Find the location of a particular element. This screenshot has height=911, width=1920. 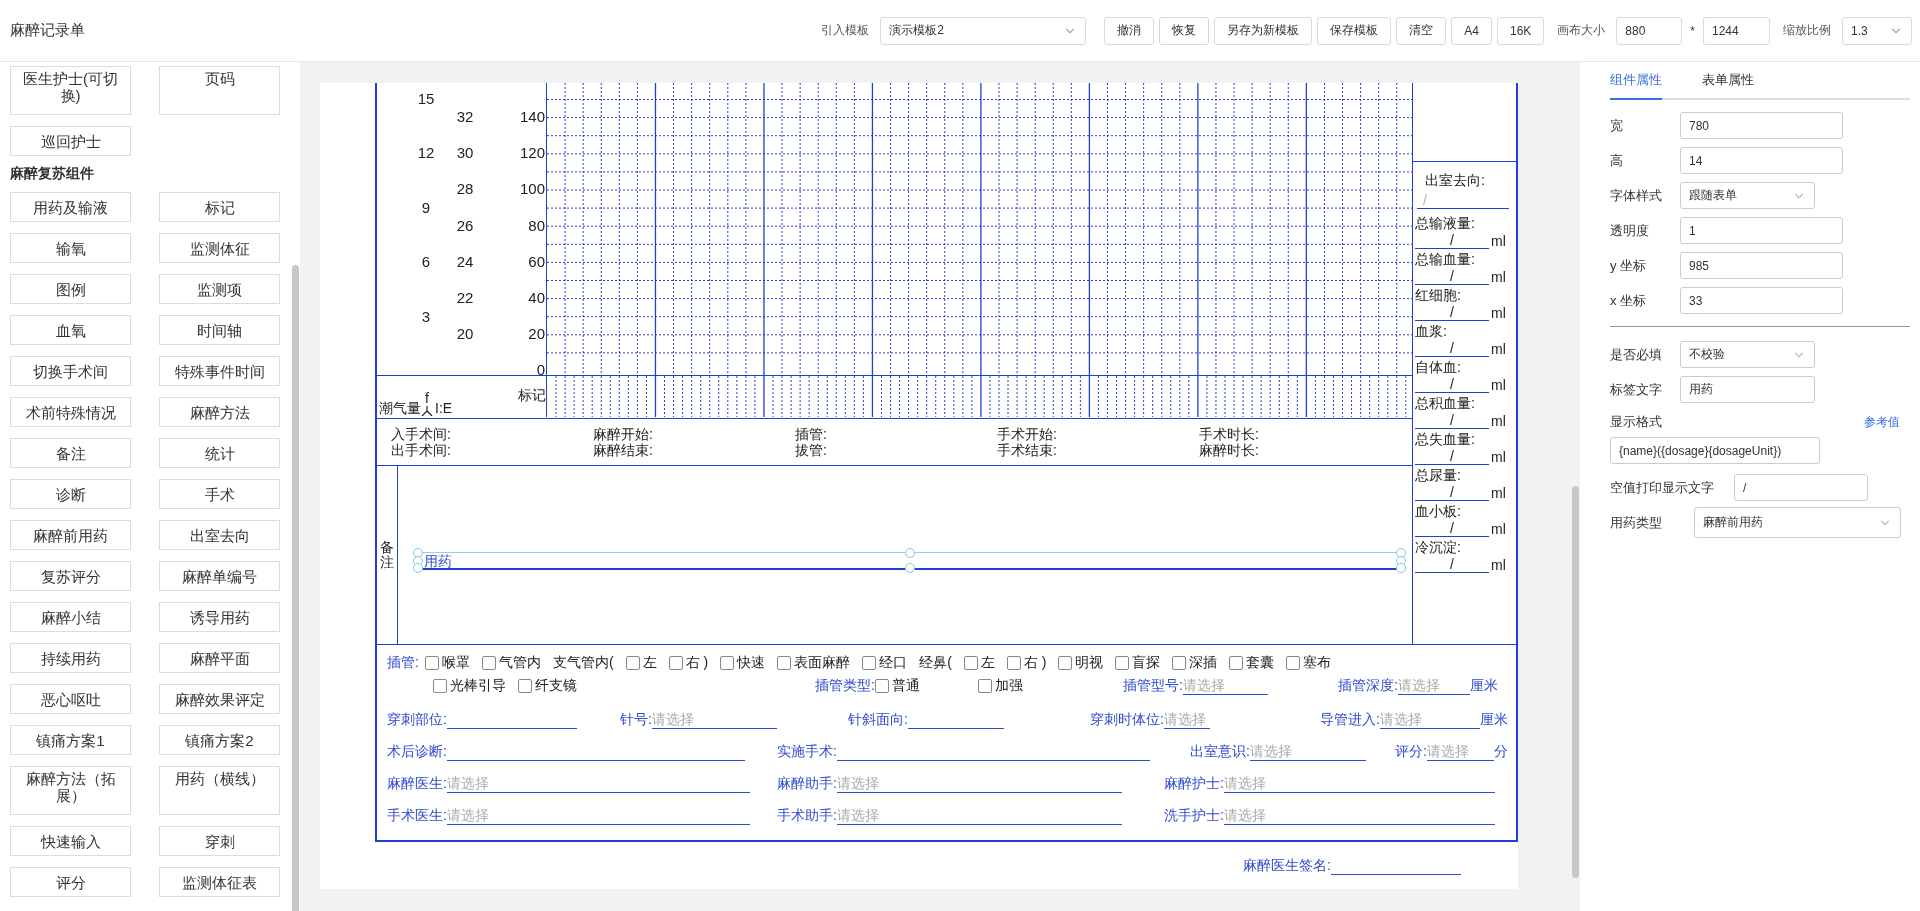

input-field: {name}({dosage}{dosageUnit}) is located at coordinates (1715, 450).